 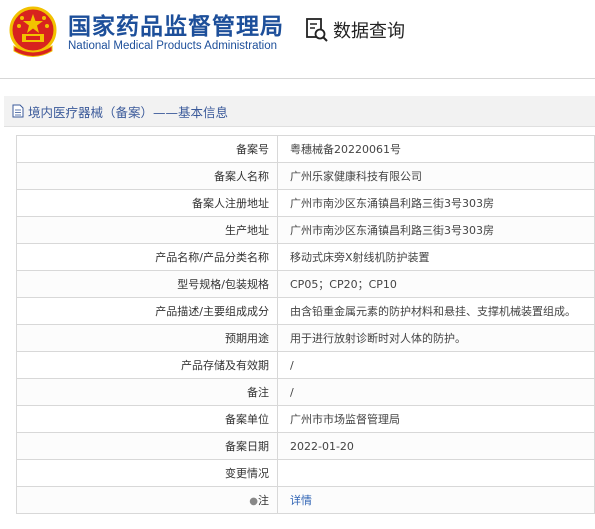 What do you see at coordinates (253, 501) in the screenshot?
I see `lightbulb-icon: ●` at bounding box center [253, 501].